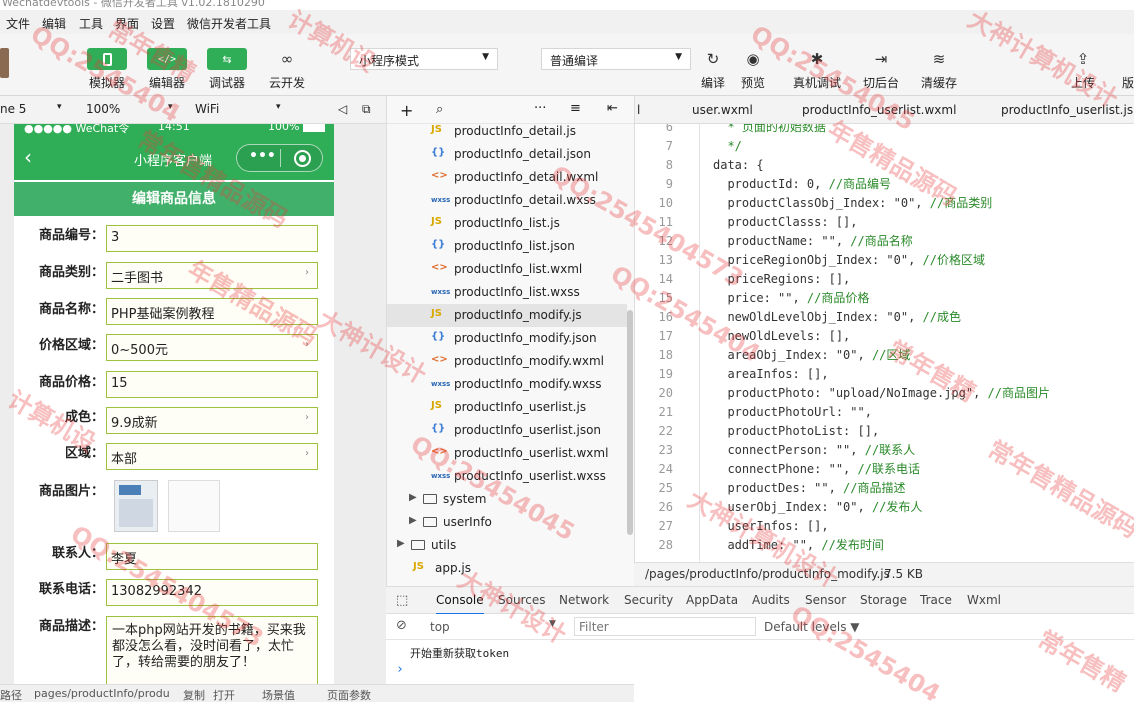  Describe the element at coordinates (349, 695) in the screenshot. I see `page-params-link: 页面参数` at that location.